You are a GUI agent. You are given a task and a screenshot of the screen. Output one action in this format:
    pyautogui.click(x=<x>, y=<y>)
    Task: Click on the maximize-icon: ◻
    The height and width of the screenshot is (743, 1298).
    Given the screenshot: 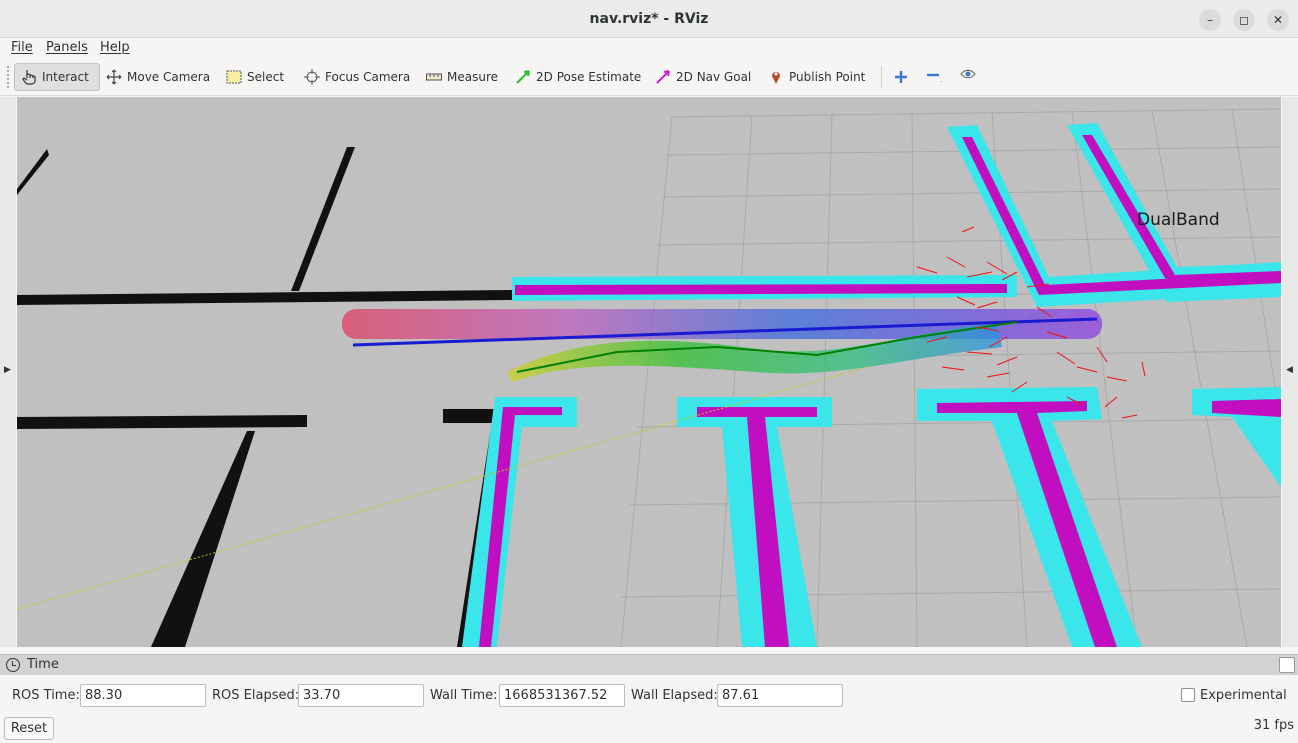 What is the action you would take?
    pyautogui.click(x=1244, y=20)
    